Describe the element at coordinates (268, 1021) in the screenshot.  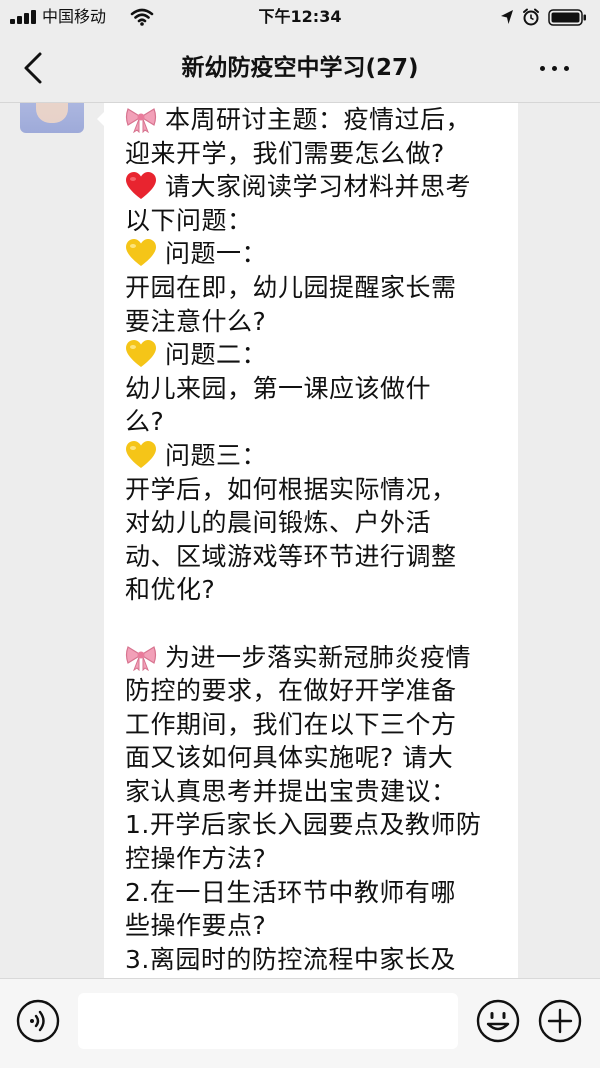
I see `message-input` at that location.